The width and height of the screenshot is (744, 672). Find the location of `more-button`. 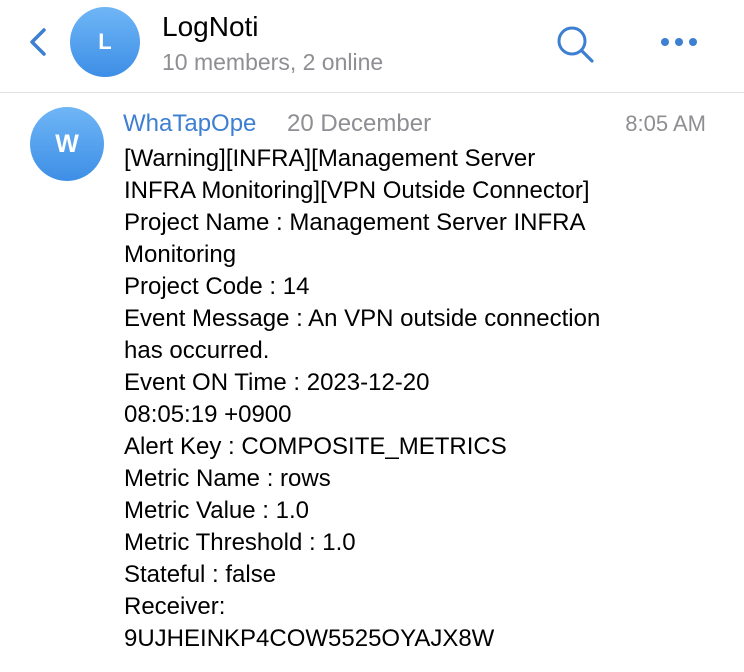

more-button is located at coordinates (679, 42).